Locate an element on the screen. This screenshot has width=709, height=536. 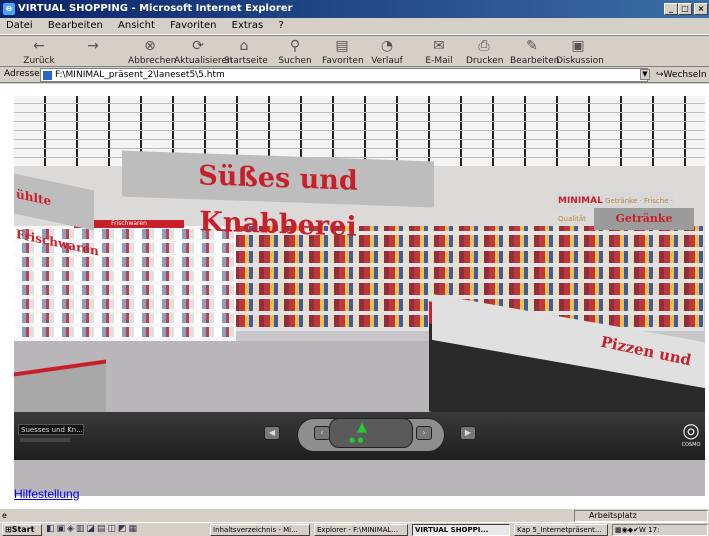
turn-right-button: ▶ is located at coordinates (468, 433).